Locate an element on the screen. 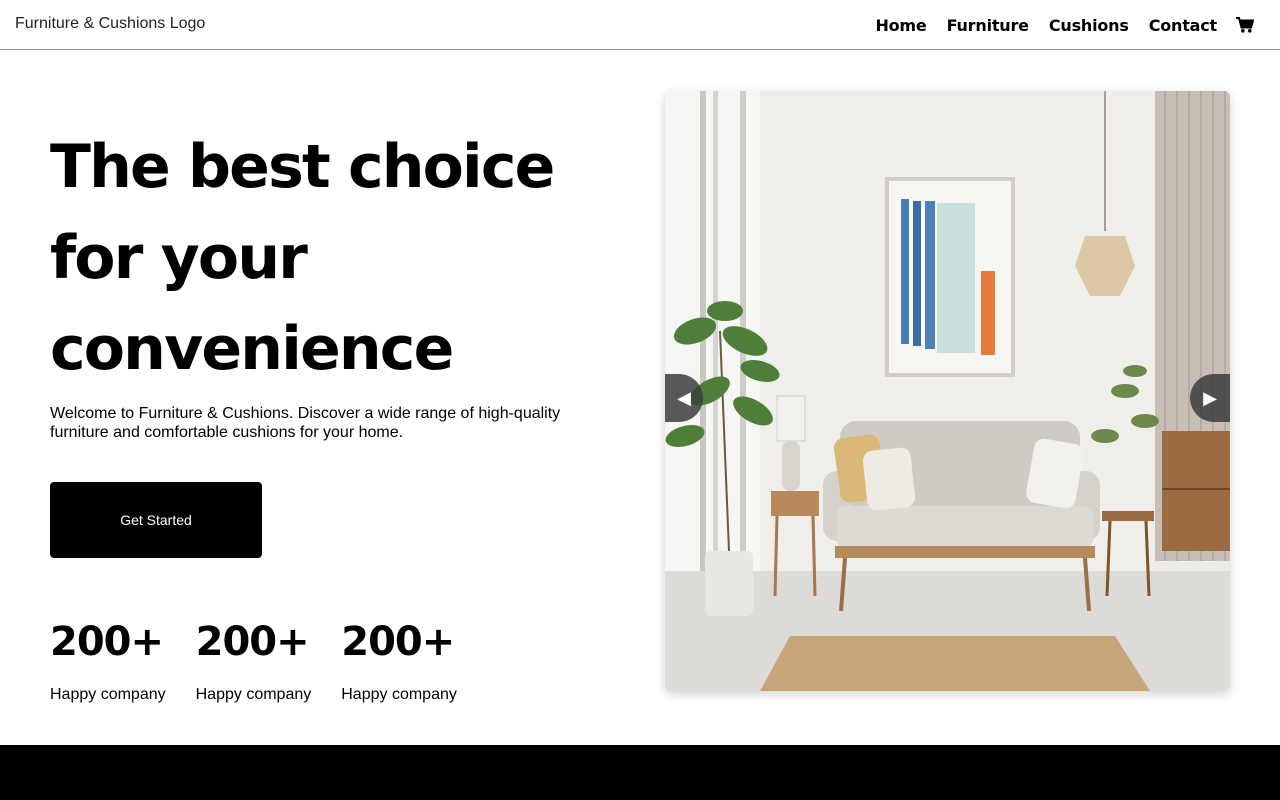 Image resolution: width=1280 pixels, height=800 pixels. hero-title-line: The best choice is located at coordinates (302, 167).